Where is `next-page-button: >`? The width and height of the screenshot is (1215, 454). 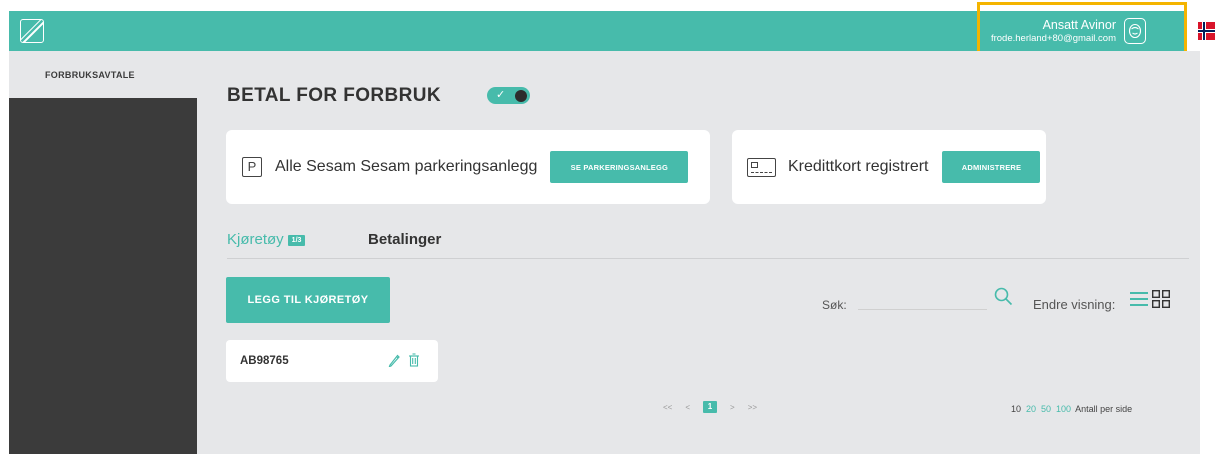
next-page-button: > is located at coordinates (732, 407).